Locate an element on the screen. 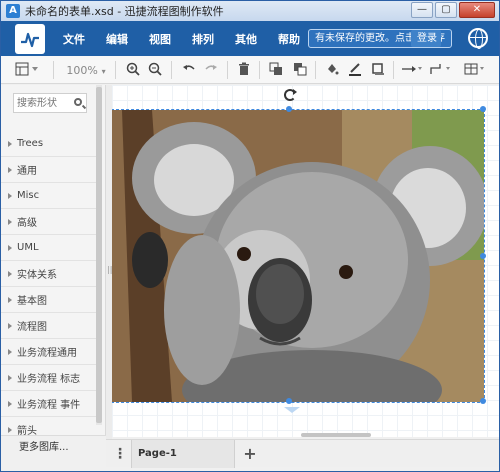 Image resolution: width=500 pixels, height=472 pixels. menu-arrange: 排列 is located at coordinates (203, 39).